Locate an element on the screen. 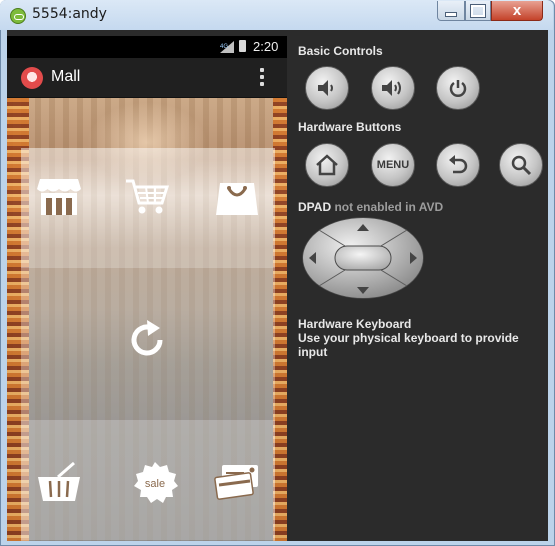 The width and height of the screenshot is (555, 546). battery-icon is located at coordinates (242, 46).